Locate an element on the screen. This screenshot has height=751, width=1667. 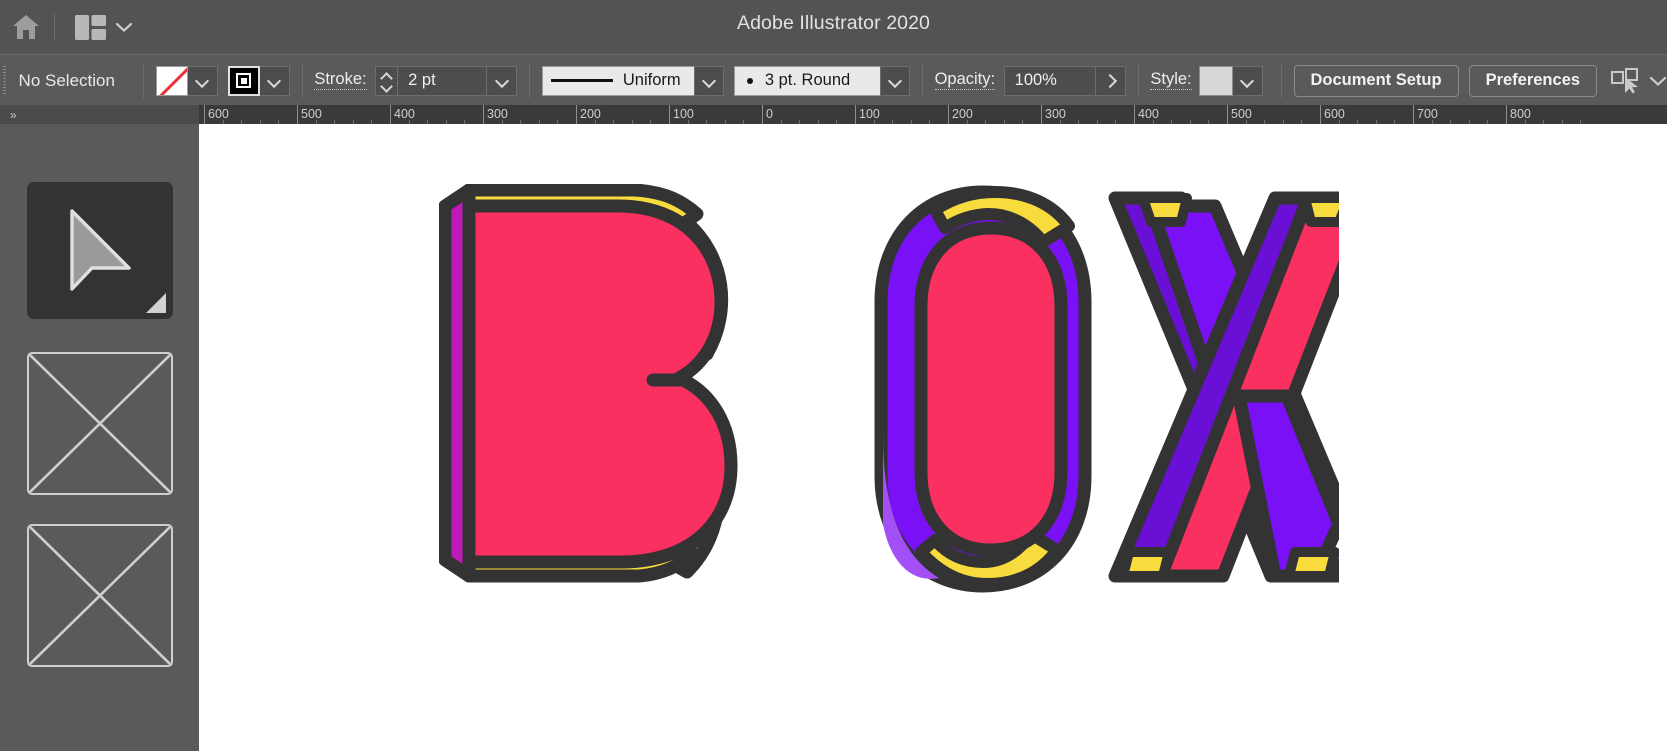
stroke-profile-combo: Uniform is located at coordinates (617, 80).